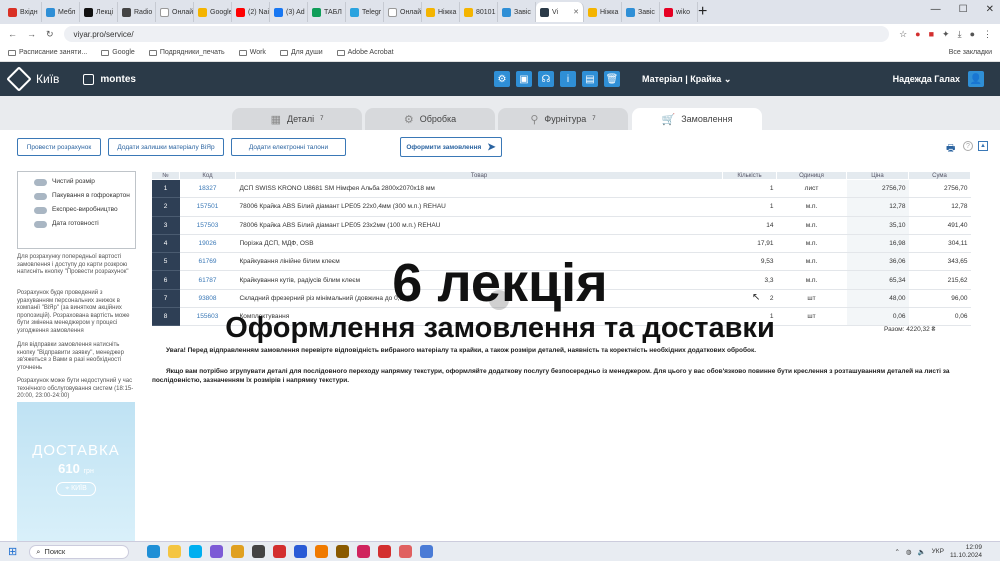  I want to click on tab-step: ▦ Деталі 7, so click(297, 119).